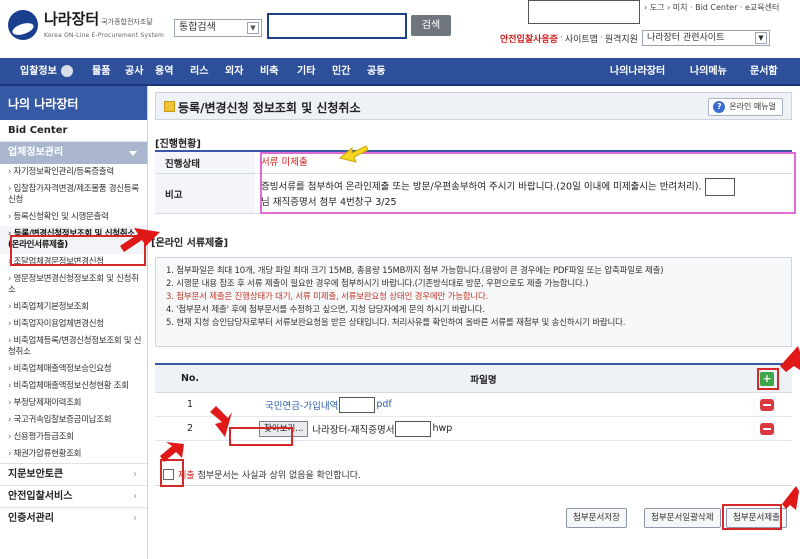 This screenshot has height=559, width=800. What do you see at coordinates (23, 25) in the screenshot?
I see `logo-mark-icon` at bounding box center [23, 25].